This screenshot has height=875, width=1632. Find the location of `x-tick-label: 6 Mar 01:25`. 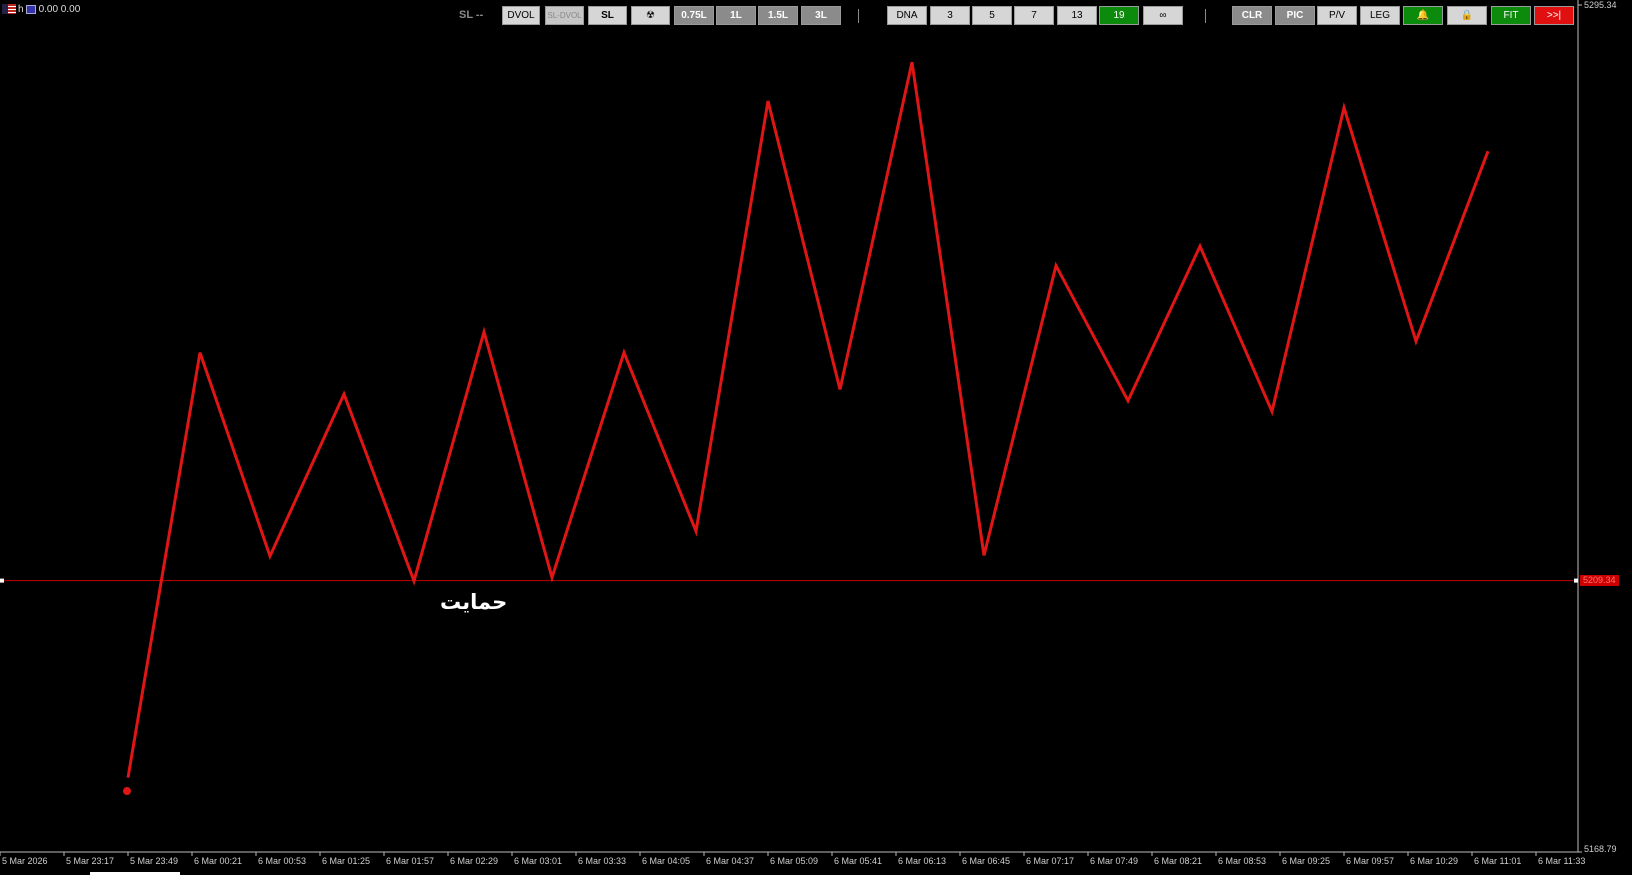

x-tick-label: 6 Mar 01:25 is located at coordinates (346, 861).